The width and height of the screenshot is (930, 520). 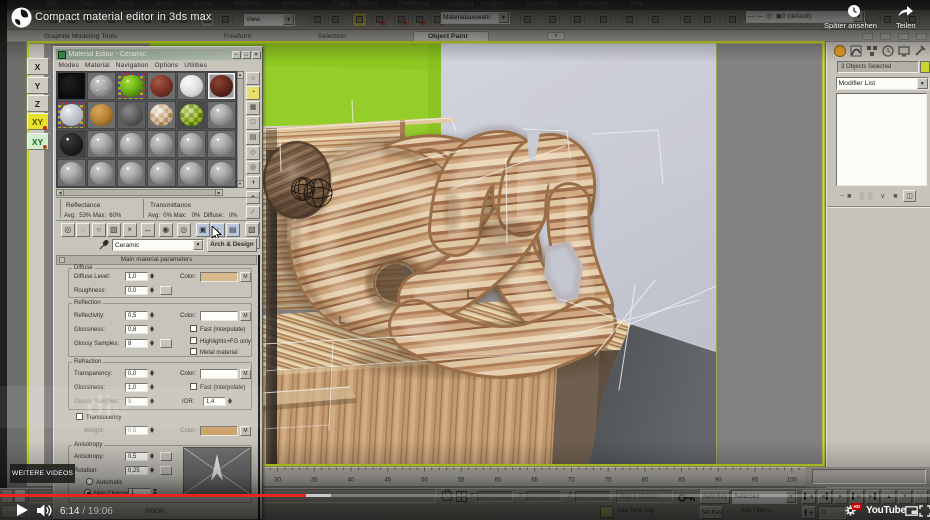 I want to click on svg-text: 30, so click(x=277, y=481).